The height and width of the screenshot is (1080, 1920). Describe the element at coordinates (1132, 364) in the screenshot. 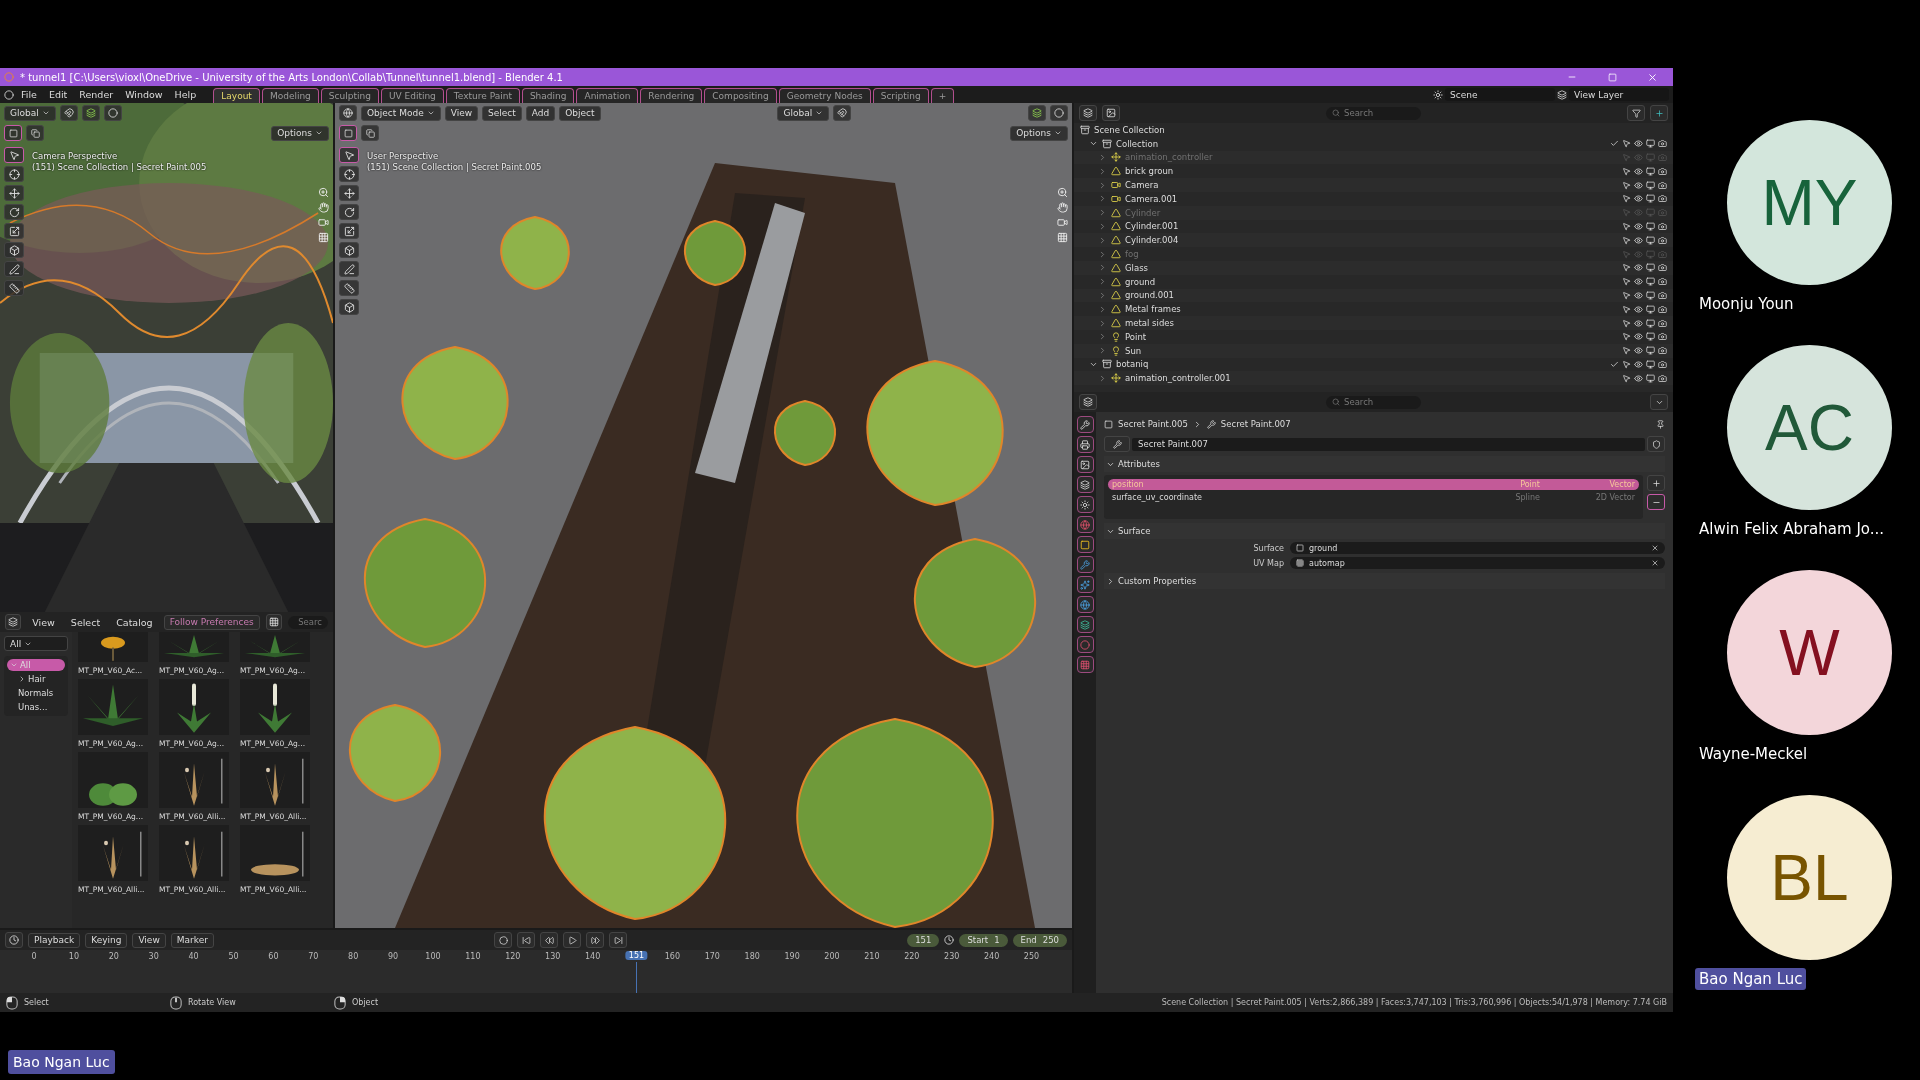

I see `outliner-item: botaniq` at that location.